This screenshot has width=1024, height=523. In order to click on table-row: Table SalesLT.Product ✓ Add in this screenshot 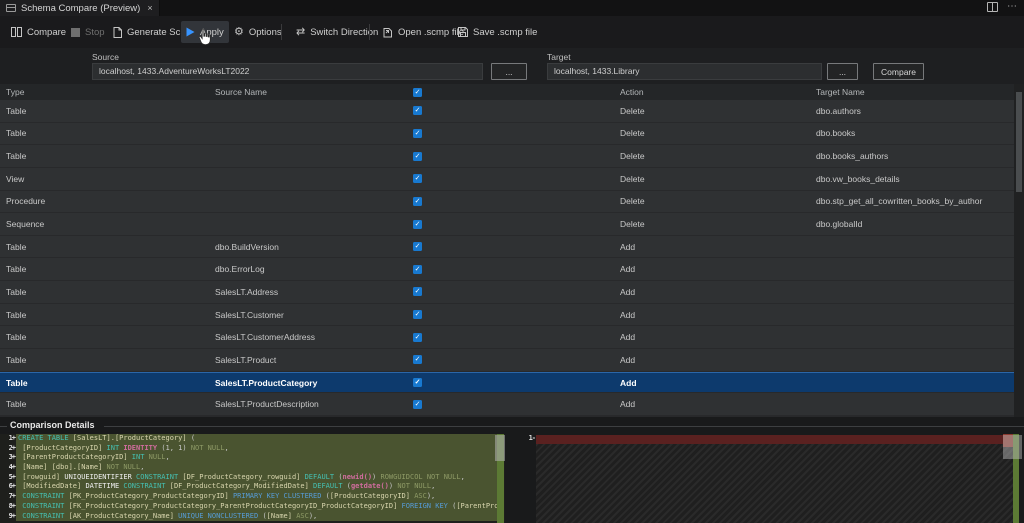, I will do `click(507, 360)`.